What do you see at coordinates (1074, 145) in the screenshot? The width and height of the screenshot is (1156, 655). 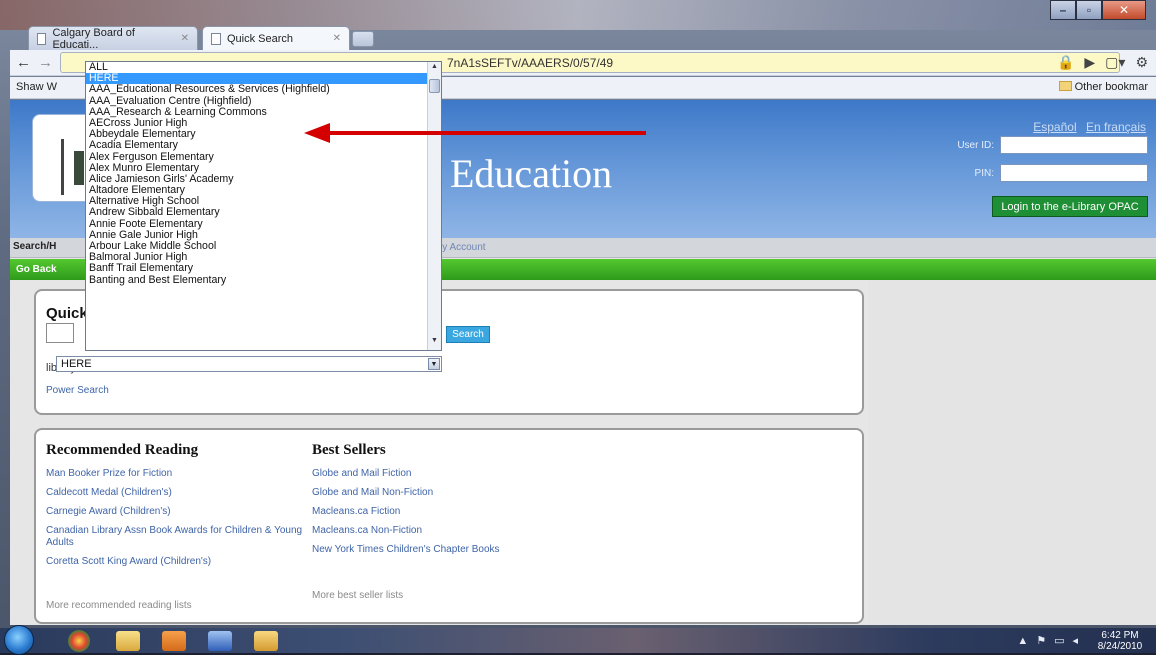 I see `user-id-input` at bounding box center [1074, 145].